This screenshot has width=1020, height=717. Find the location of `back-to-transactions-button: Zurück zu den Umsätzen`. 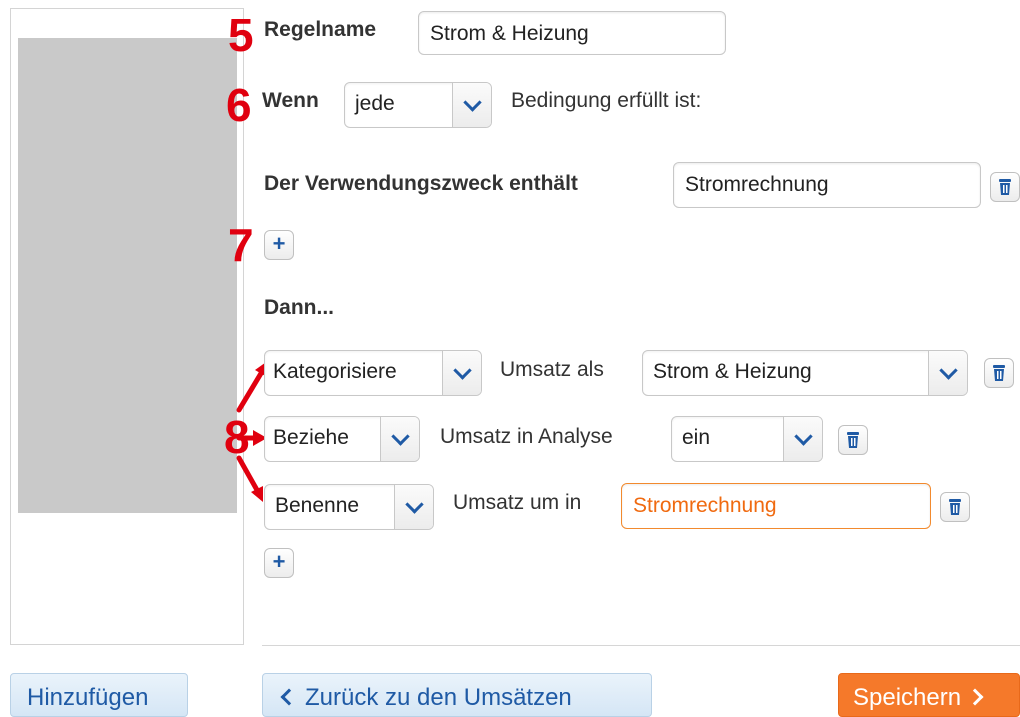

back-to-transactions-button: Zurück zu den Umsätzen is located at coordinates (457, 695).